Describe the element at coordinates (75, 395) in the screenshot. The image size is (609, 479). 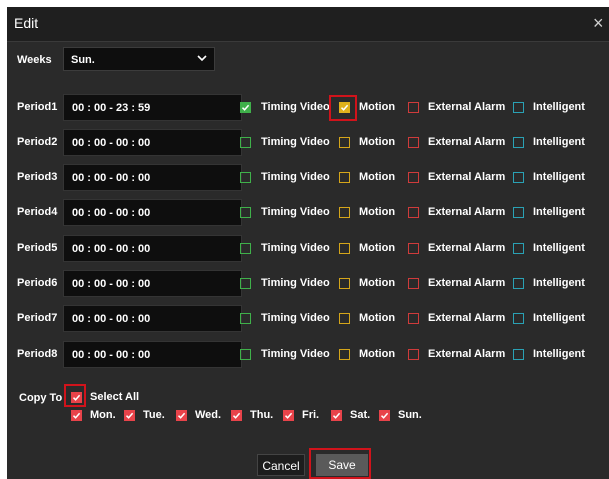
I see `select-all-highlight` at that location.